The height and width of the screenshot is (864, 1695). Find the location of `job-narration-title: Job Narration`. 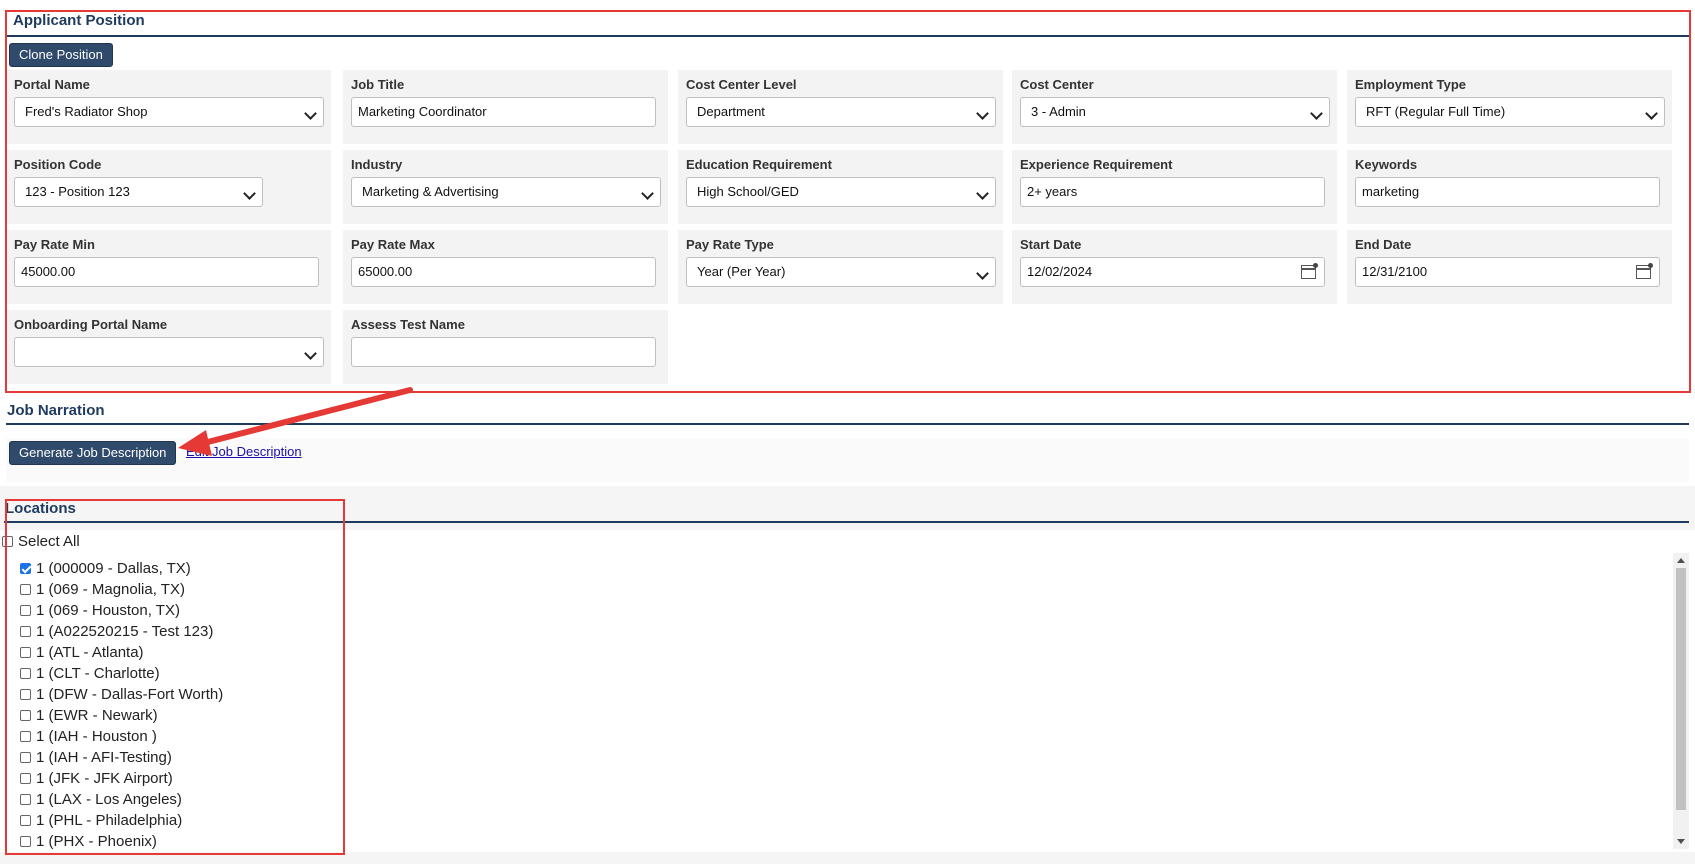

job-narration-title: Job Narration is located at coordinates (56, 410).